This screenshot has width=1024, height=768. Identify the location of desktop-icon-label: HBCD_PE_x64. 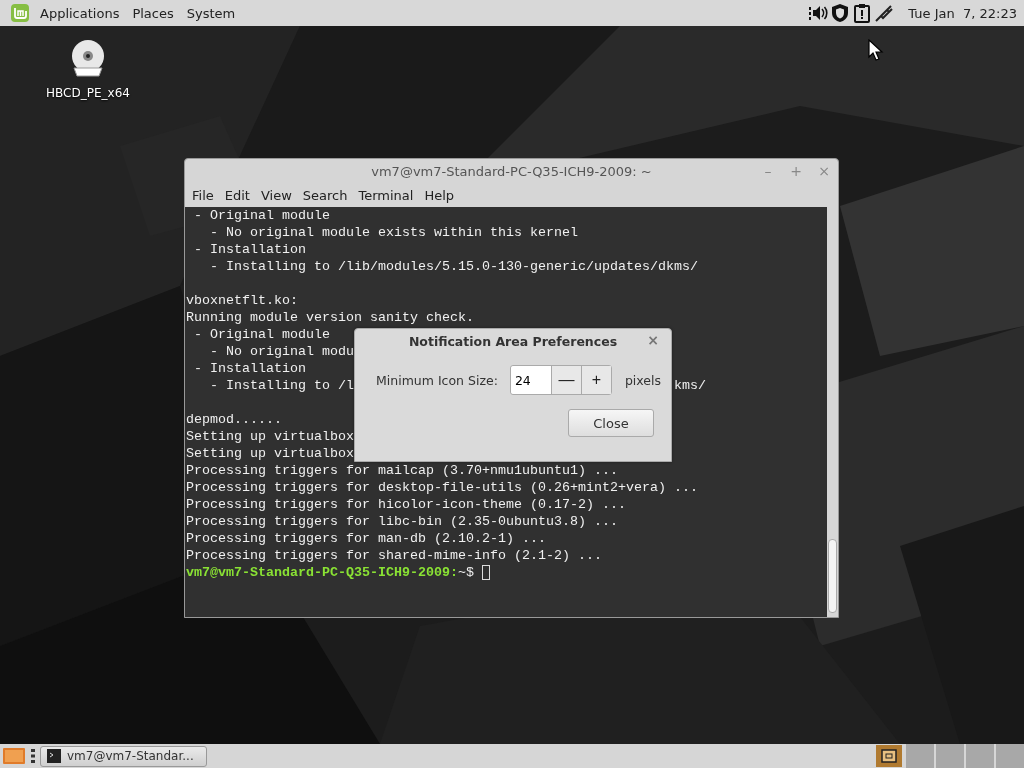
(88, 93).